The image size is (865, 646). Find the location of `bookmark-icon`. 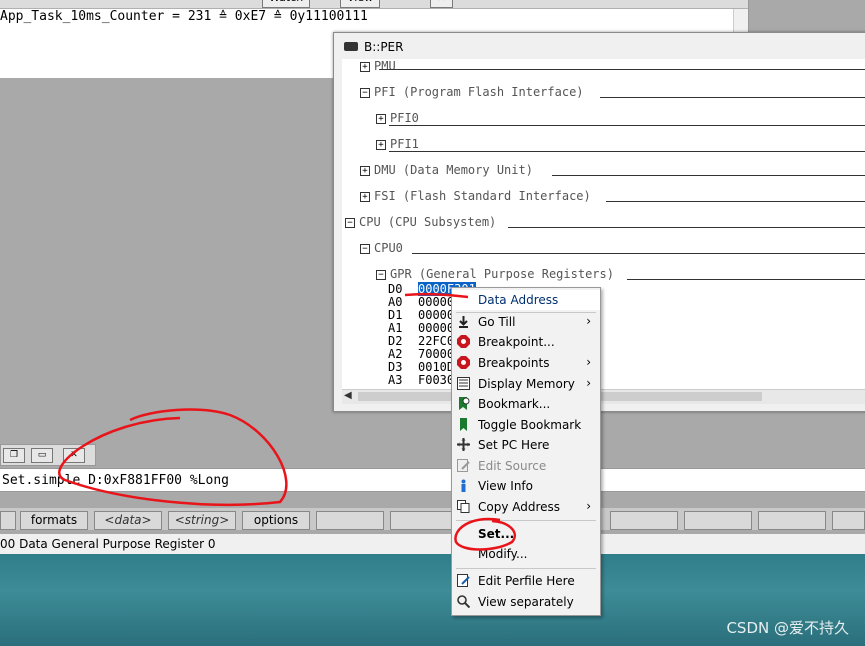

bookmark-icon is located at coordinates (464, 403).